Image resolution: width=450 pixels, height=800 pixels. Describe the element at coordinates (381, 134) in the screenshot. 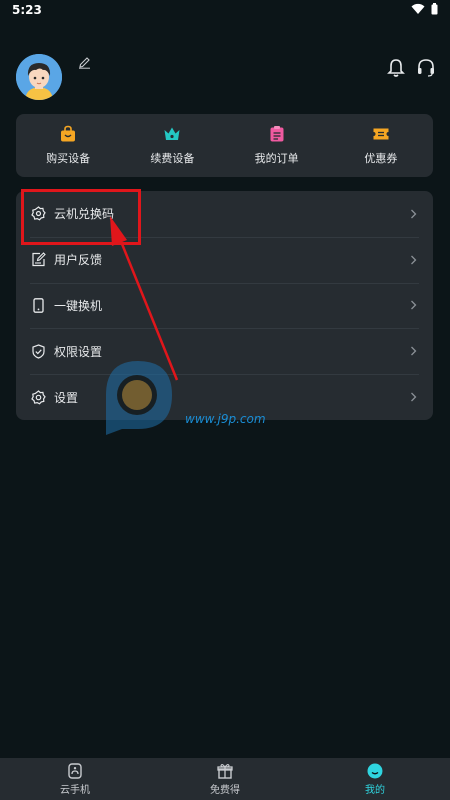

I see `coupon-icon` at that location.